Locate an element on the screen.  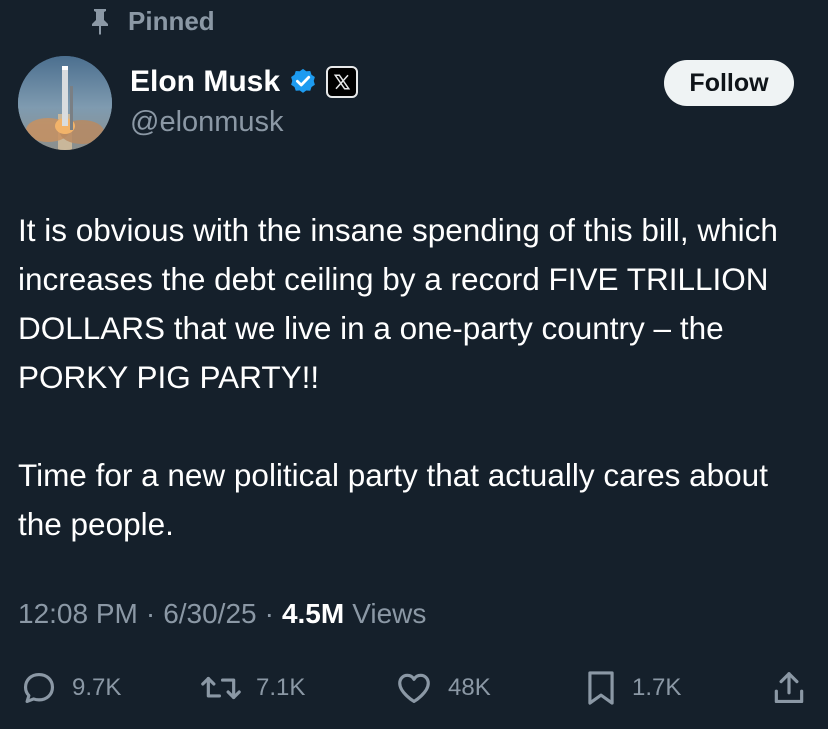
pinned-indicator: Pinned is located at coordinates (151, 21).